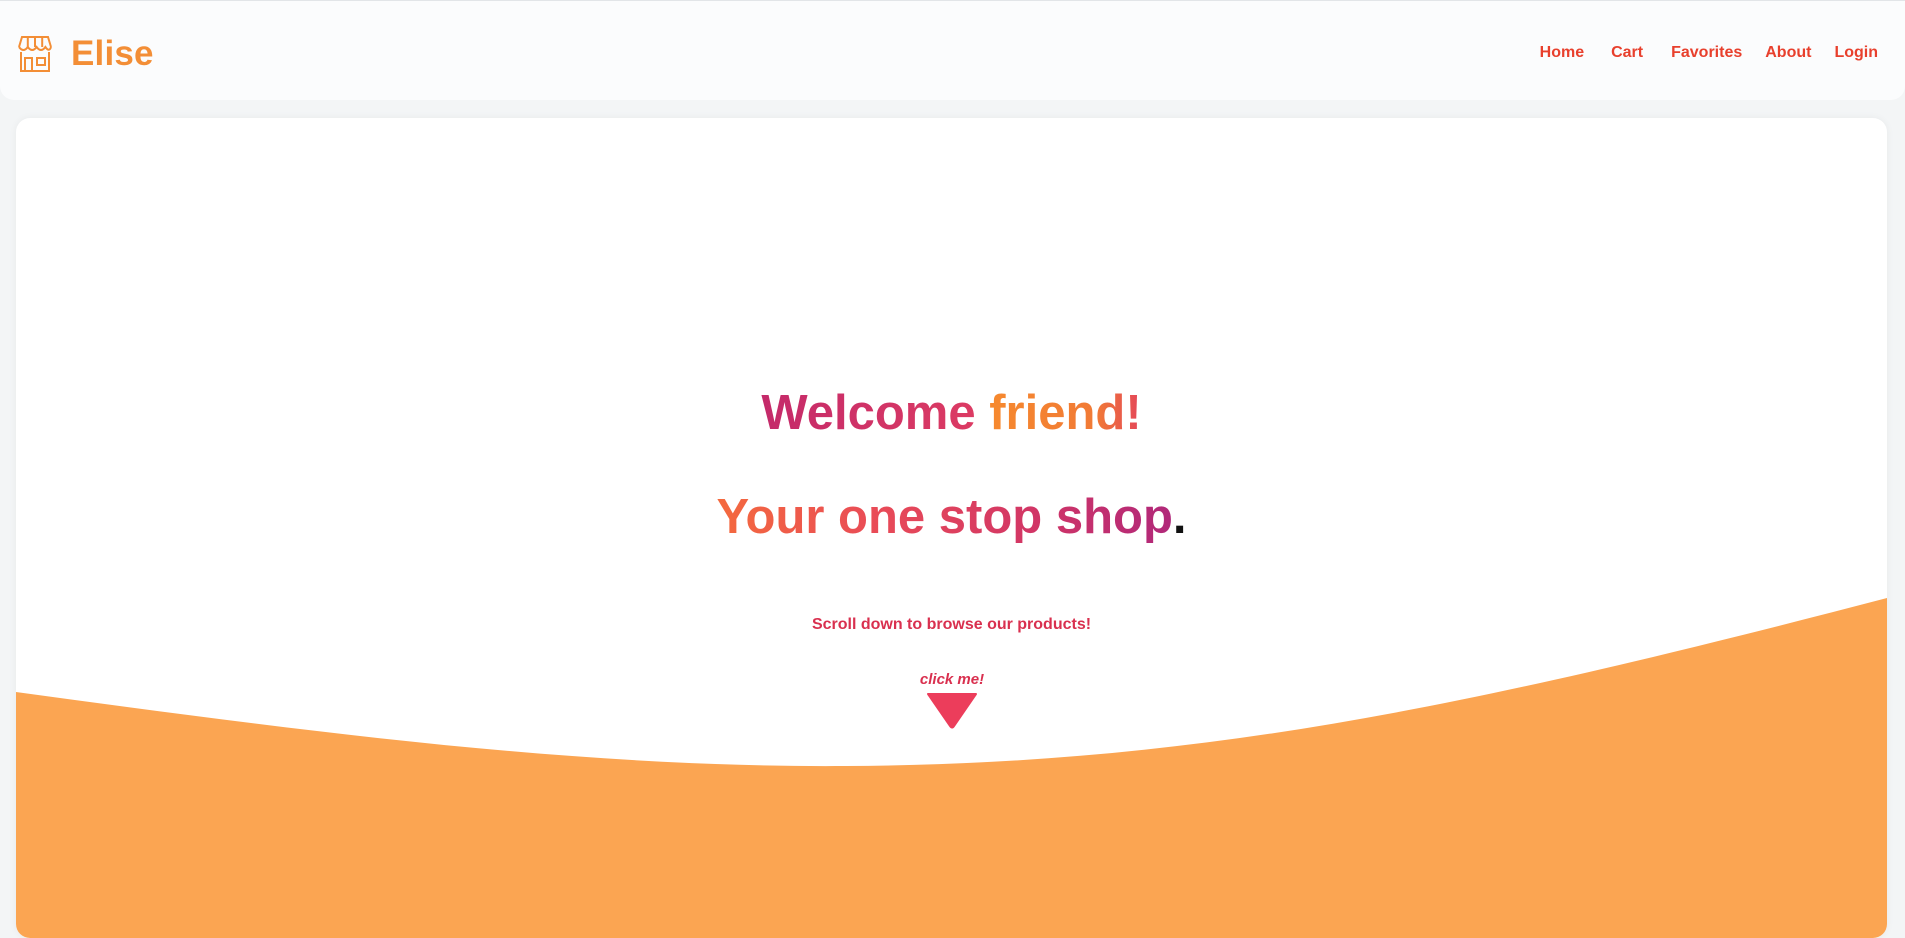 The height and width of the screenshot is (938, 1905). Describe the element at coordinates (944, 517) in the screenshot. I see `tagline-text: Your one stop shop` at that location.